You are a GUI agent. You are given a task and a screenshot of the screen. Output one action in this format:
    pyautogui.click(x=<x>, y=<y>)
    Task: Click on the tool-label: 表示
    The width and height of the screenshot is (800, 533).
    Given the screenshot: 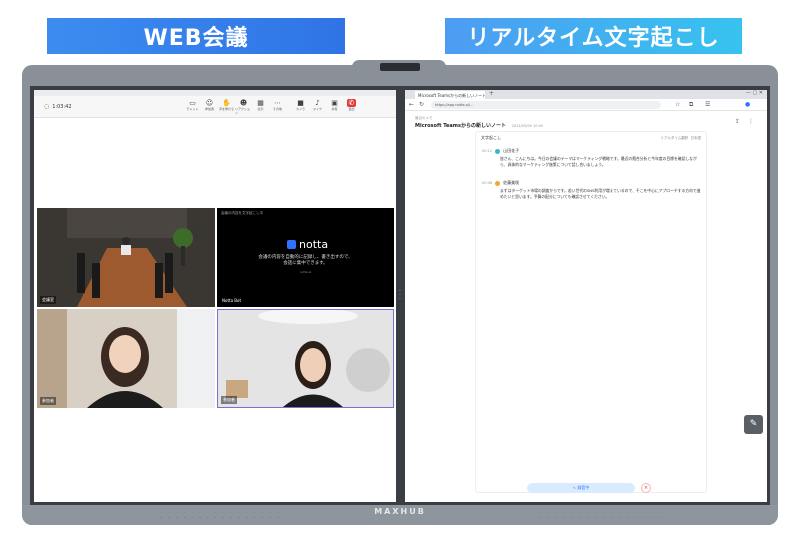 What is the action you would take?
    pyautogui.click(x=260, y=108)
    